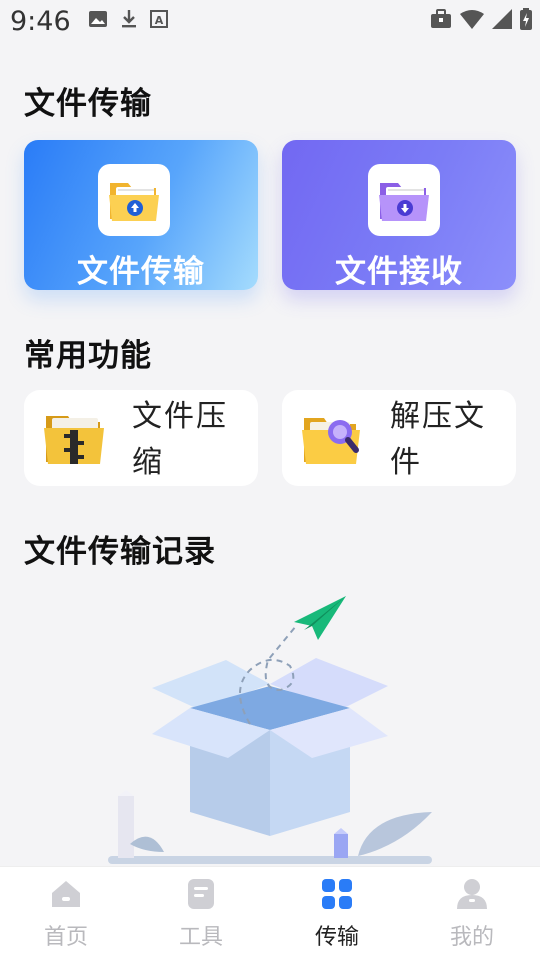 The height and width of the screenshot is (960, 540). What do you see at coordinates (200, 937) in the screenshot?
I see `nav-label-tools: 工具` at bounding box center [200, 937].